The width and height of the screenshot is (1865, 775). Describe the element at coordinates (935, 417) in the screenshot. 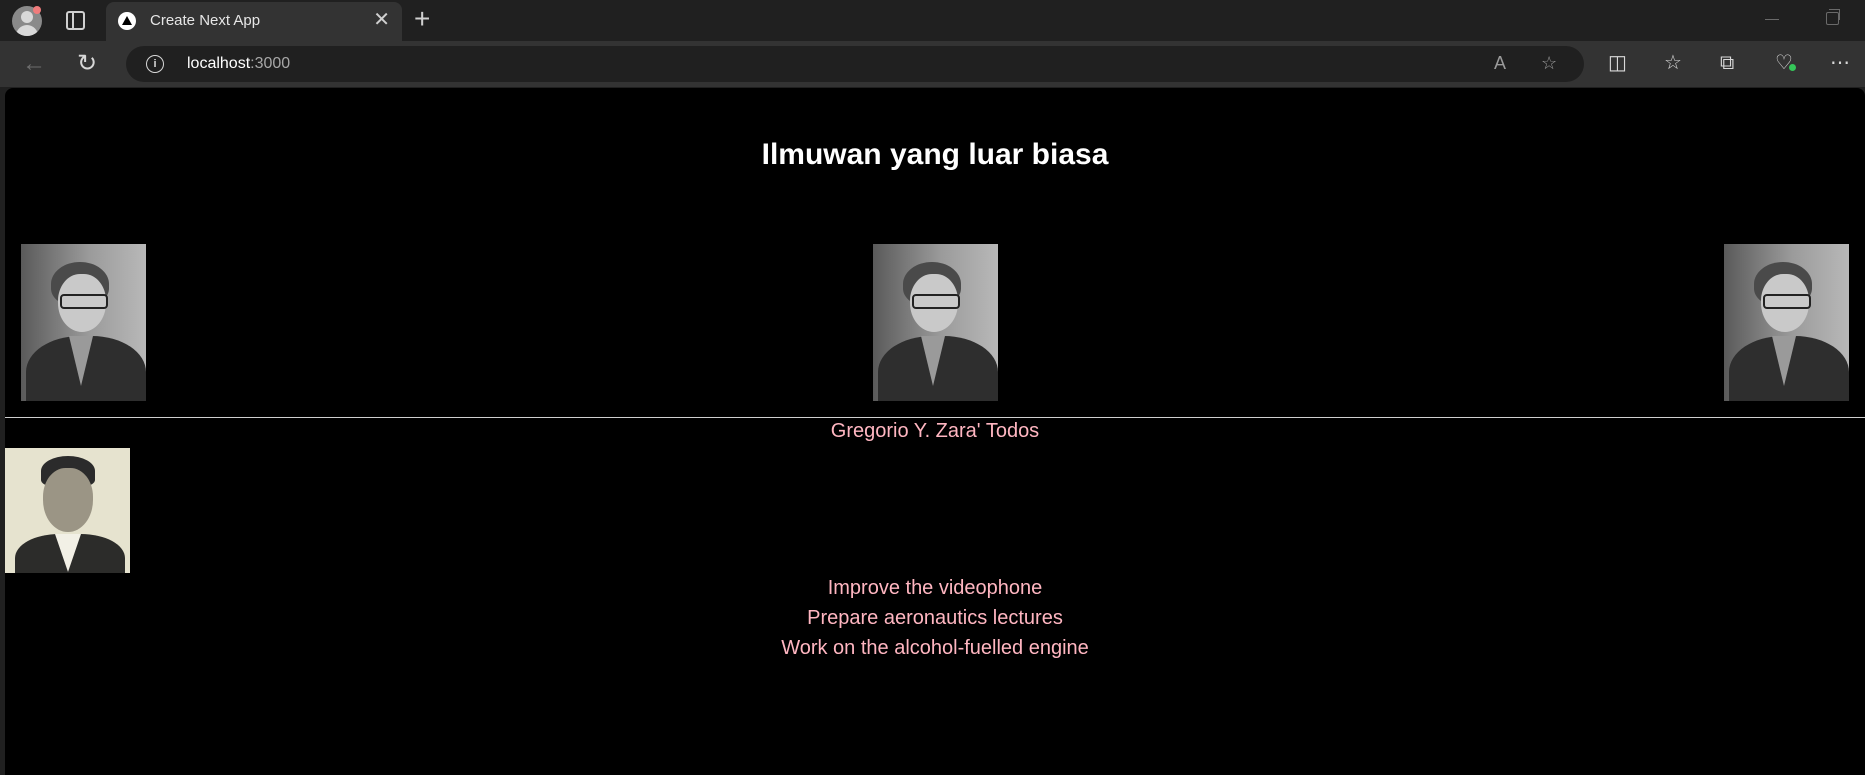

I see `horizontal-divider` at that location.